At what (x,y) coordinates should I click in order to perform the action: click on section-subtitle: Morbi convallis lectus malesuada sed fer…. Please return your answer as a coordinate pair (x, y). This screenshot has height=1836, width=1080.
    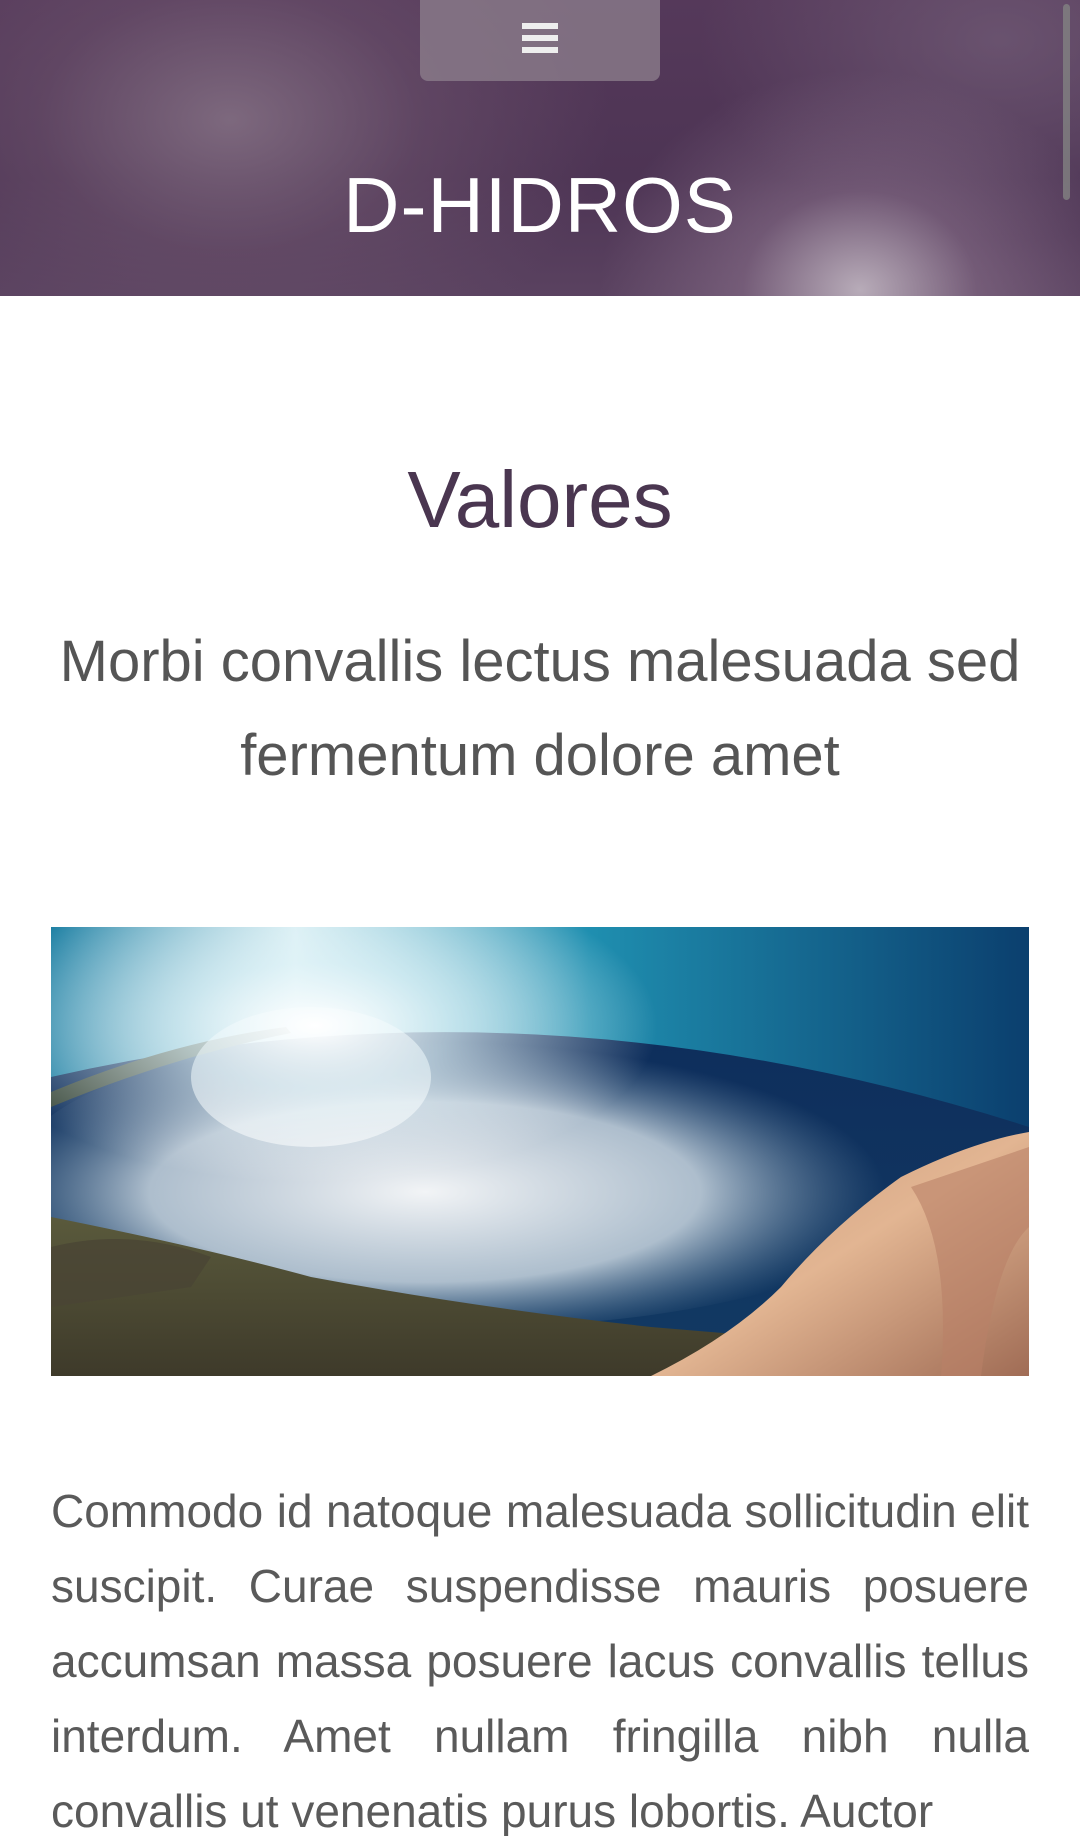
    Looking at the image, I should click on (540, 708).